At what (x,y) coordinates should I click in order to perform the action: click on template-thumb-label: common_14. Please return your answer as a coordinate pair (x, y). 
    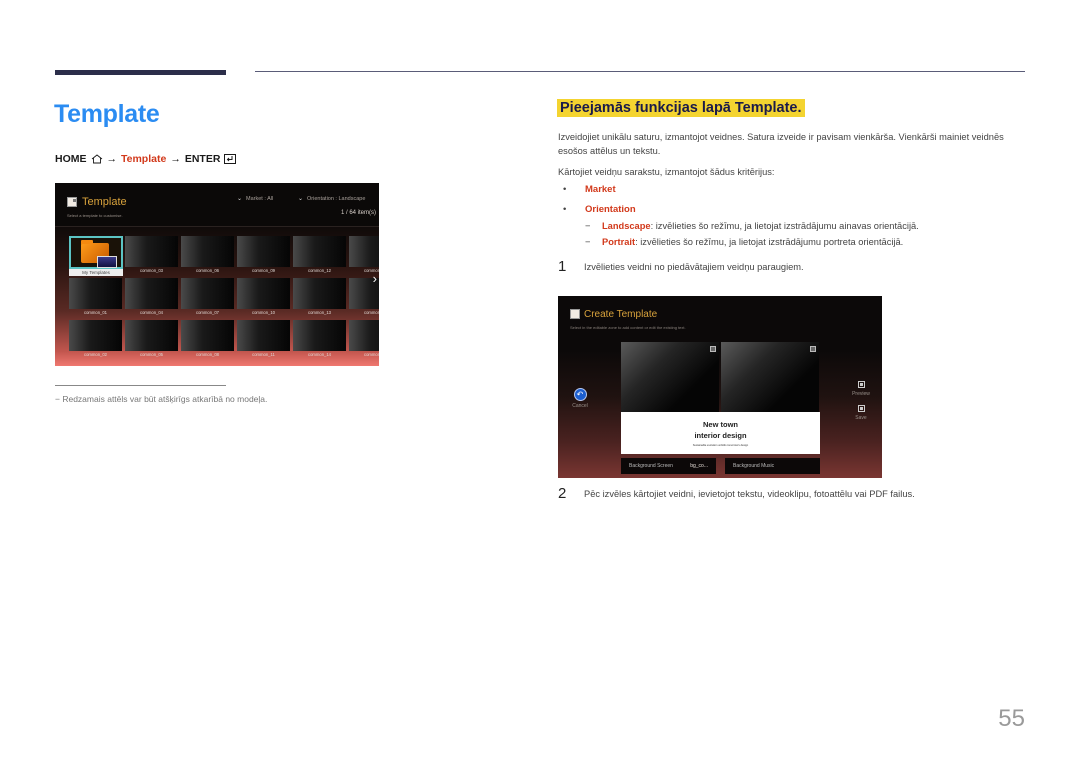
    Looking at the image, I should click on (319, 354).